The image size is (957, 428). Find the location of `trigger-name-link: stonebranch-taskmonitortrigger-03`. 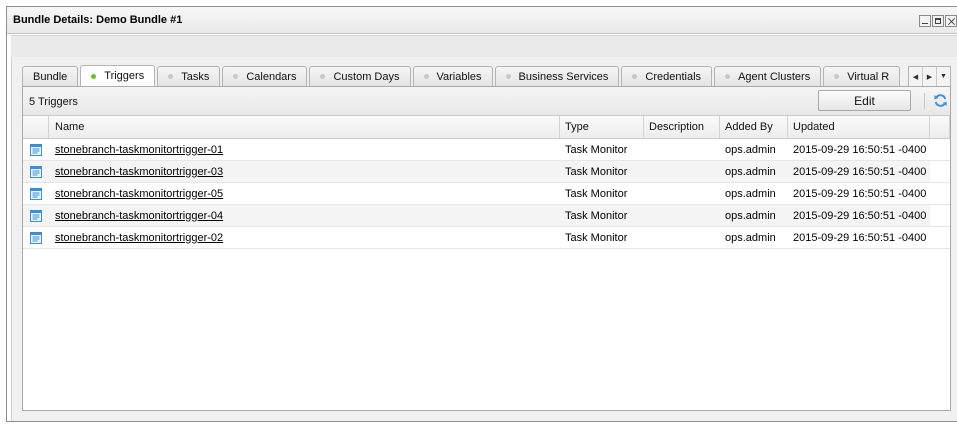

trigger-name-link: stonebranch-taskmonitortrigger-03 is located at coordinates (139, 172).